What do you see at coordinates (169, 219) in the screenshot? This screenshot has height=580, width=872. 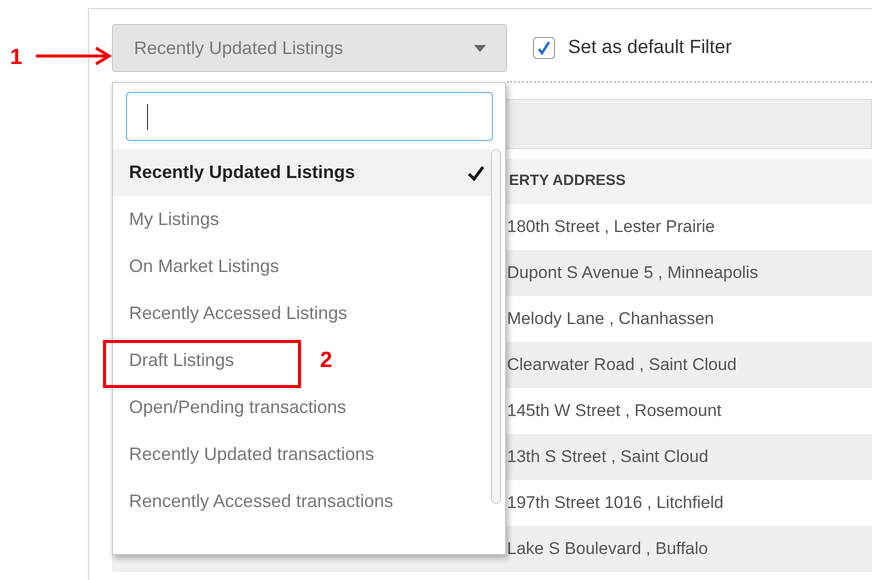 I see `menu-item: My Listings` at bounding box center [169, 219].